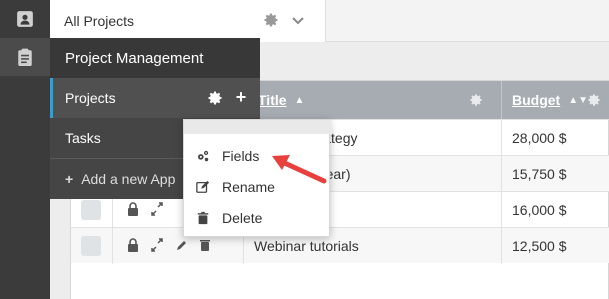 Image resolution: width=609 pixels, height=299 pixels. I want to click on add-app-label: Add a new App, so click(128, 179).